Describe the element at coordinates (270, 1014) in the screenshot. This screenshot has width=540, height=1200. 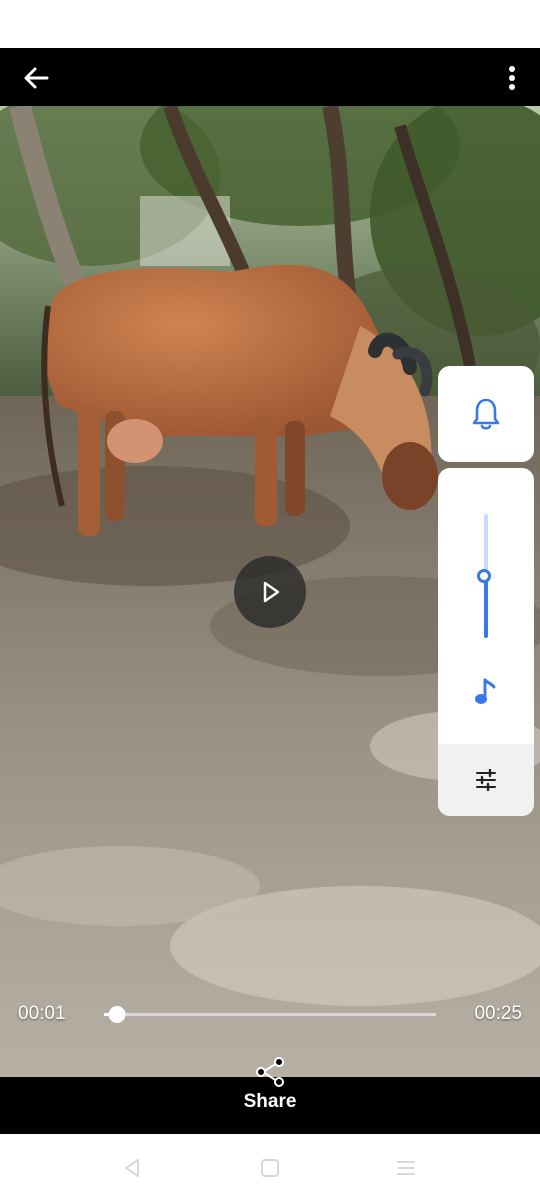
I see `seek-bar` at that location.